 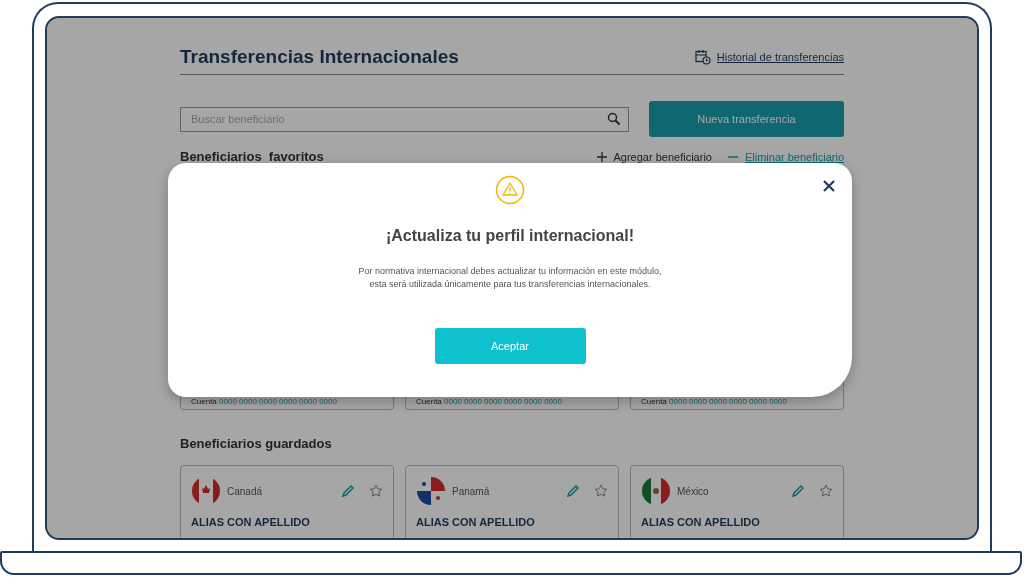 What do you see at coordinates (746, 119) in the screenshot?
I see `new-transfer-button: Nueva transferencia` at bounding box center [746, 119].